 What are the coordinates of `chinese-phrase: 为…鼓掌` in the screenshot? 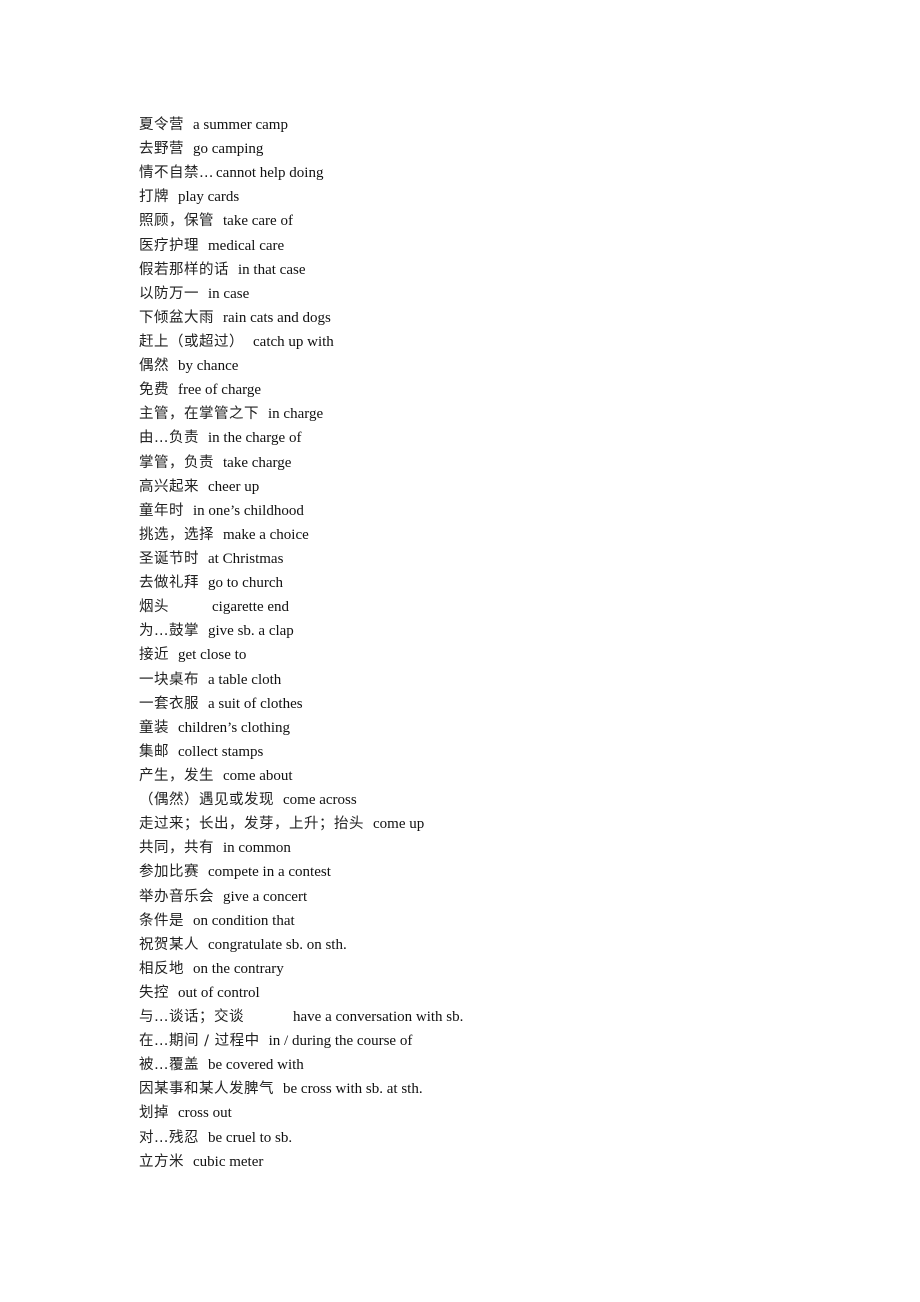 It's located at (169, 631).